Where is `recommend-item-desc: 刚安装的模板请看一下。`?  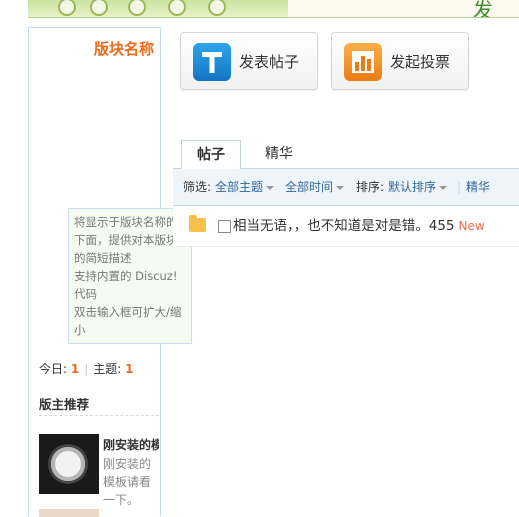 recommend-item-desc: 刚安装的模板请看一下。 is located at coordinates (127, 482).